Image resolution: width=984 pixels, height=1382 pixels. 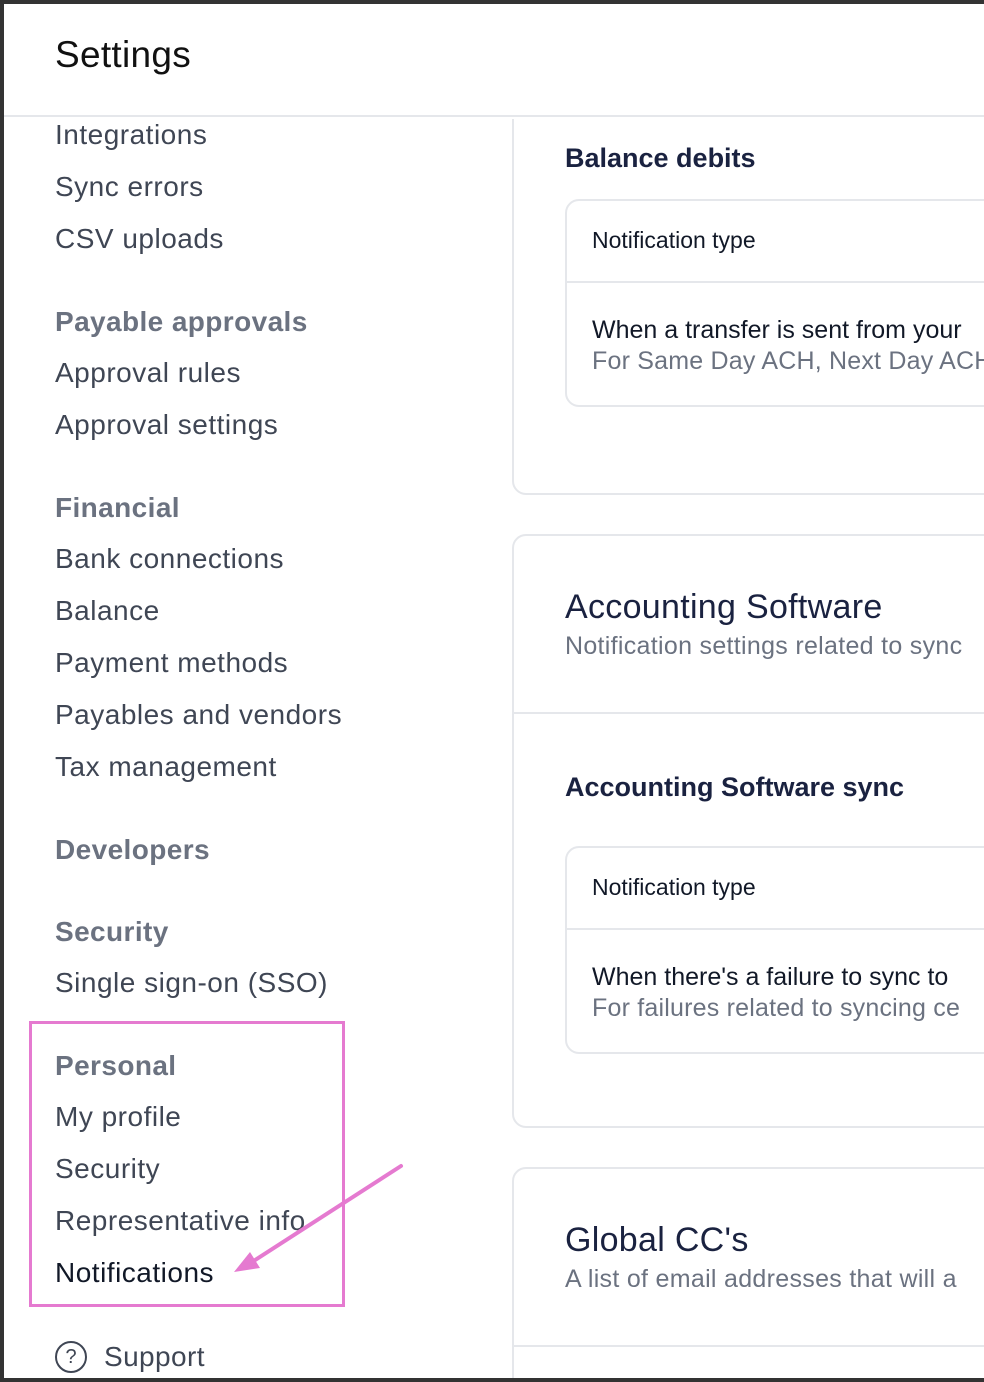 What do you see at coordinates (770, 977) in the screenshot?
I see `table-row-title: When there's a failure to sync to` at bounding box center [770, 977].